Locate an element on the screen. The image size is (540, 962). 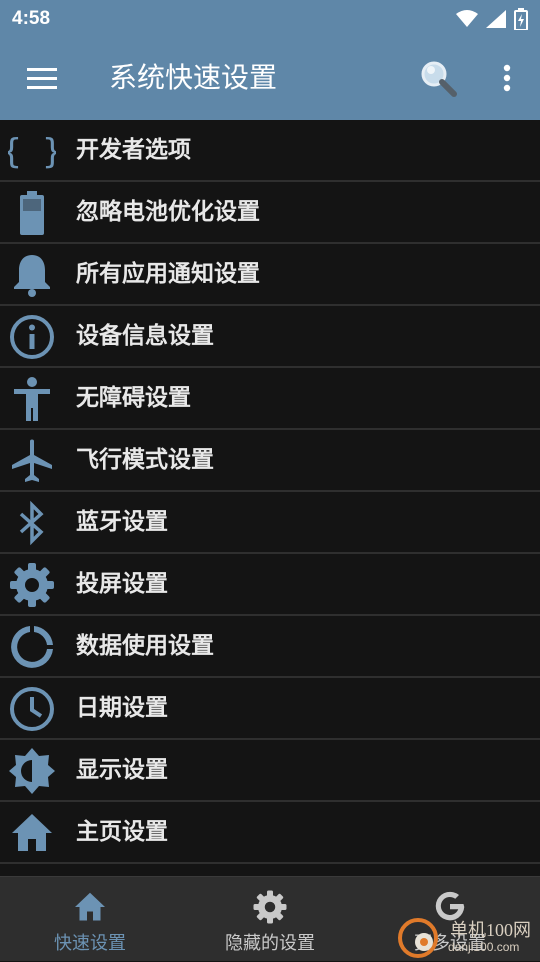
list-item-date: 日期设置 is located at coordinates (270, 709).